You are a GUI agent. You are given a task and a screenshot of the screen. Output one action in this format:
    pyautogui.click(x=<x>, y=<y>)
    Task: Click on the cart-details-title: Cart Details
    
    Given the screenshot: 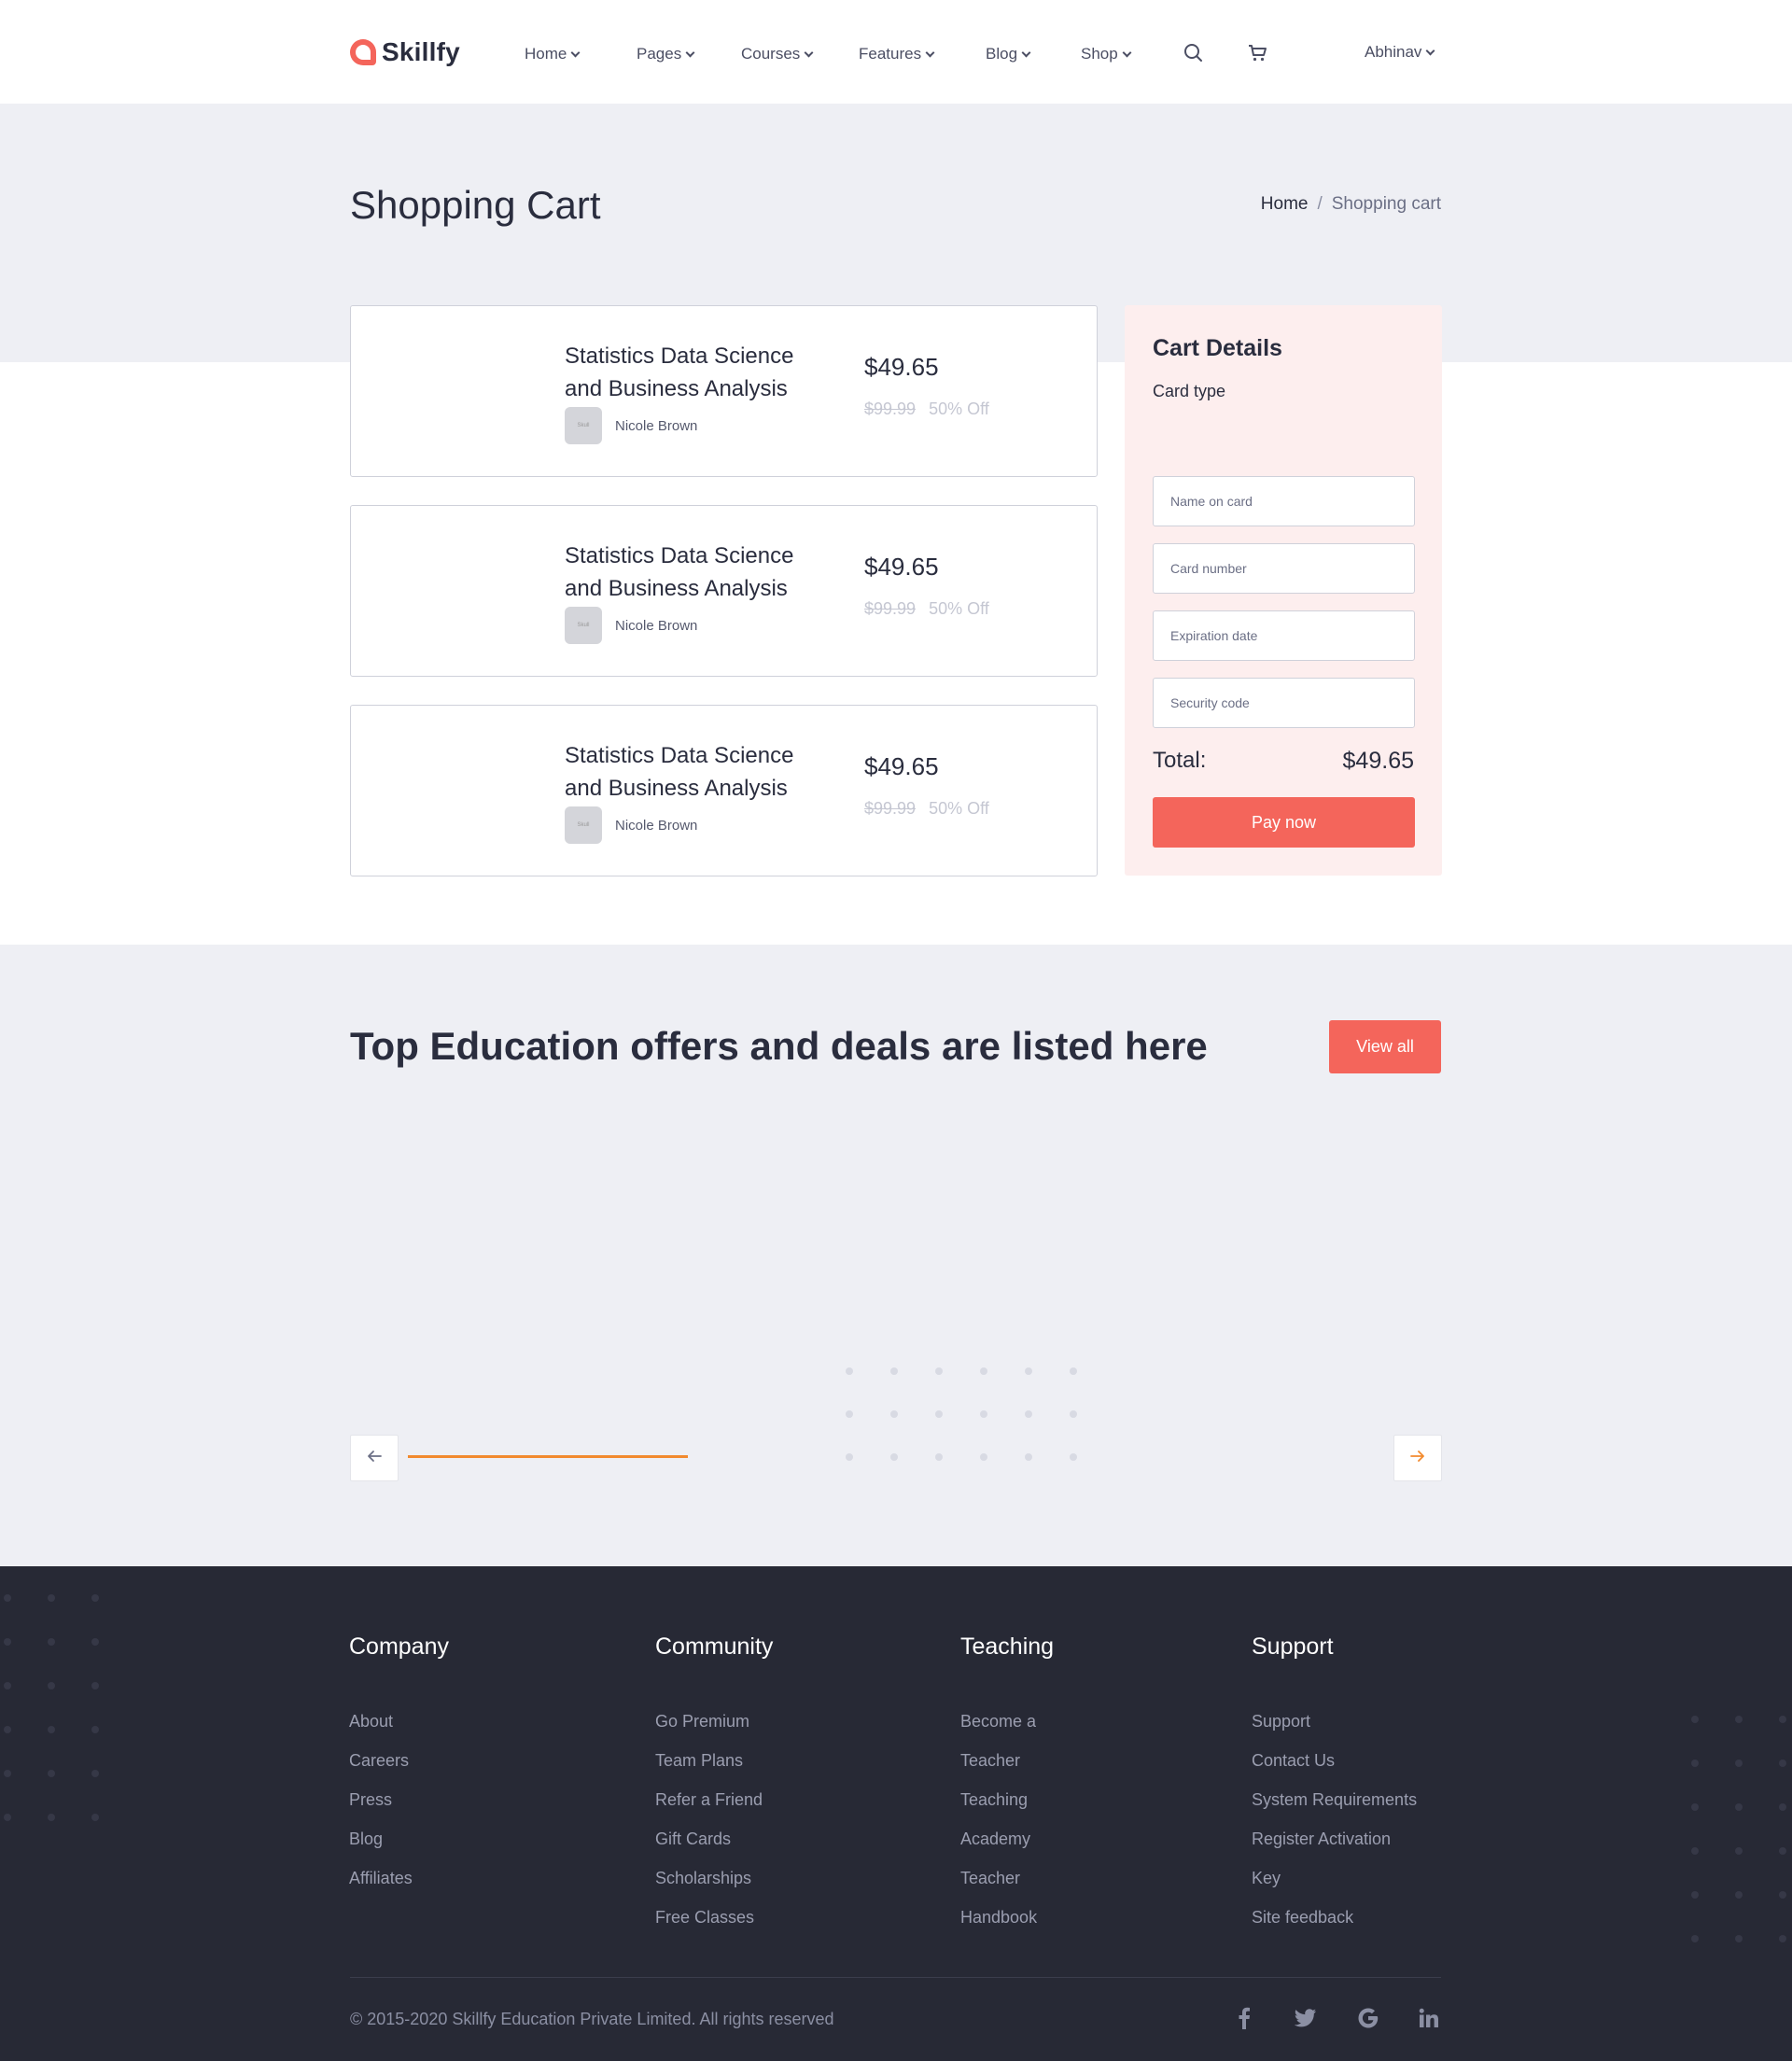 What is the action you would take?
    pyautogui.click(x=1217, y=348)
    